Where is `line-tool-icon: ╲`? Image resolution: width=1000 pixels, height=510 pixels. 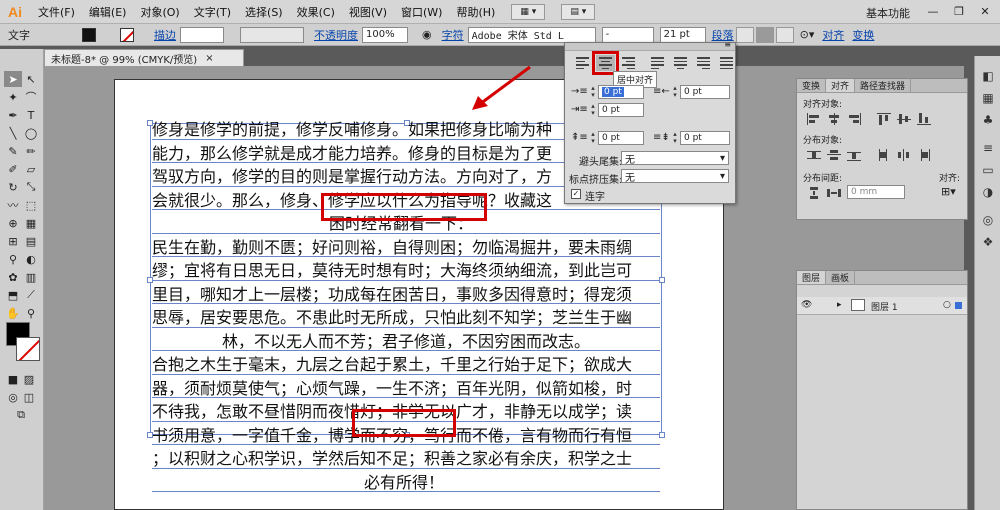 line-tool-icon: ╲ is located at coordinates (13, 133).